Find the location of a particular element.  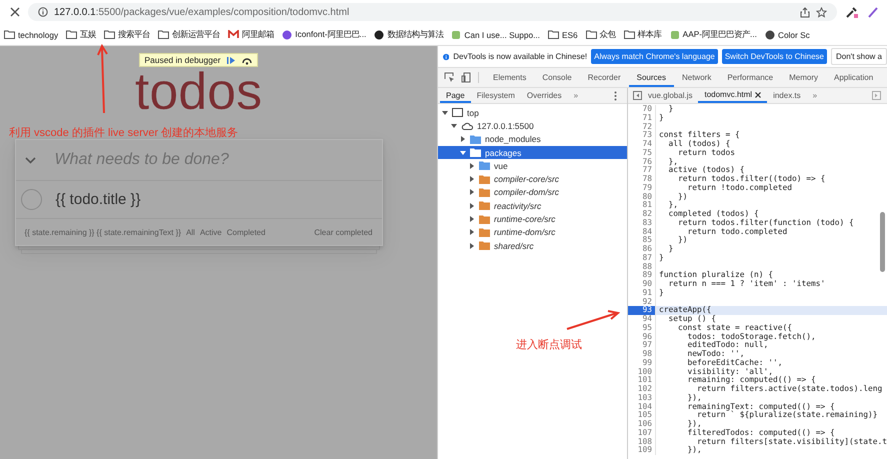

scrollbar-thumb is located at coordinates (882, 242).